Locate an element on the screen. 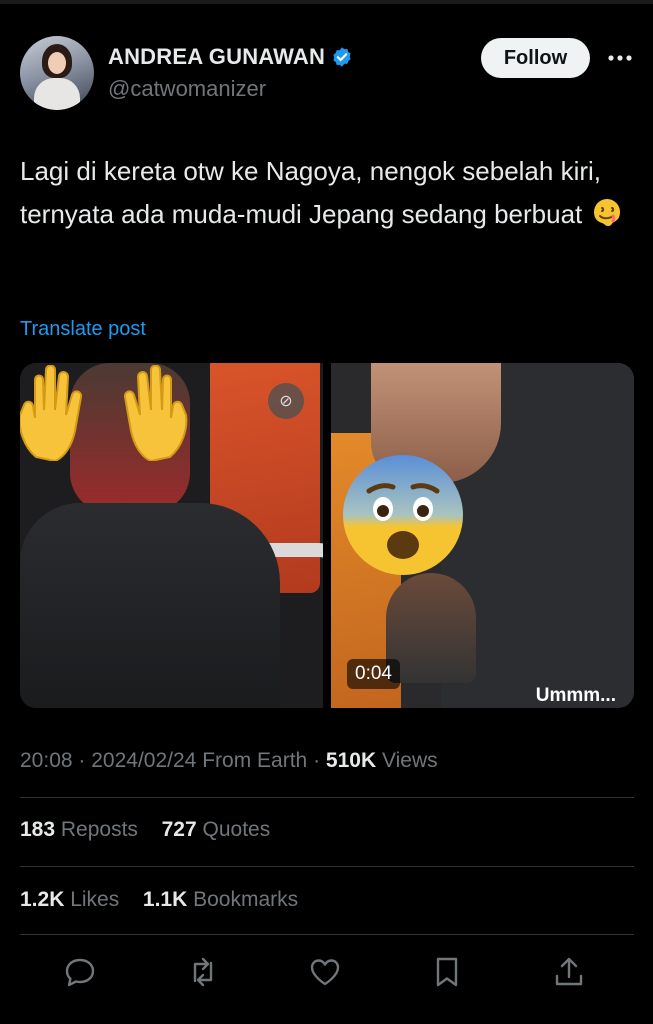 The image size is (653, 1024). avatar is located at coordinates (57, 73).